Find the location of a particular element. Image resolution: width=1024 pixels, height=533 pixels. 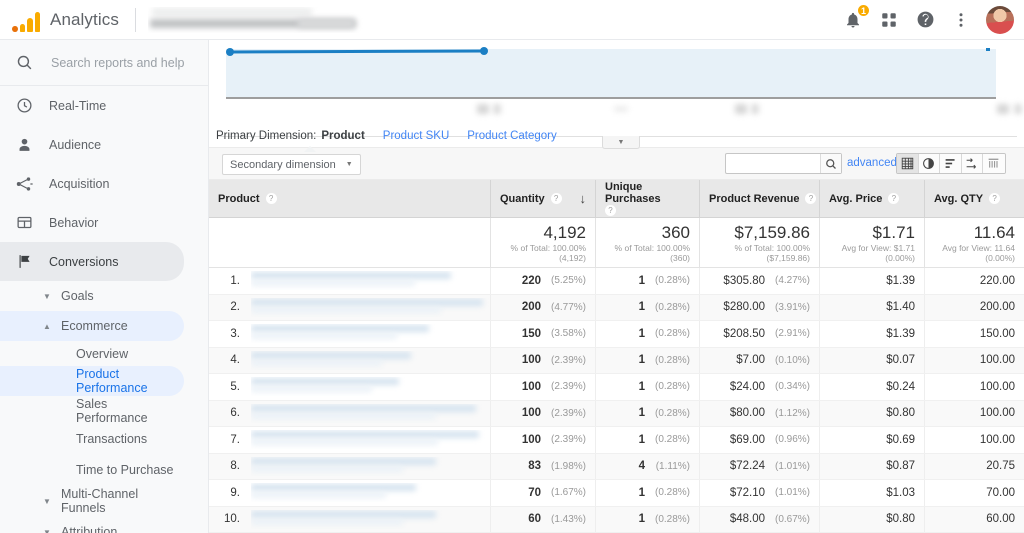

cell-product: 3. is located at coordinates (349, 334).